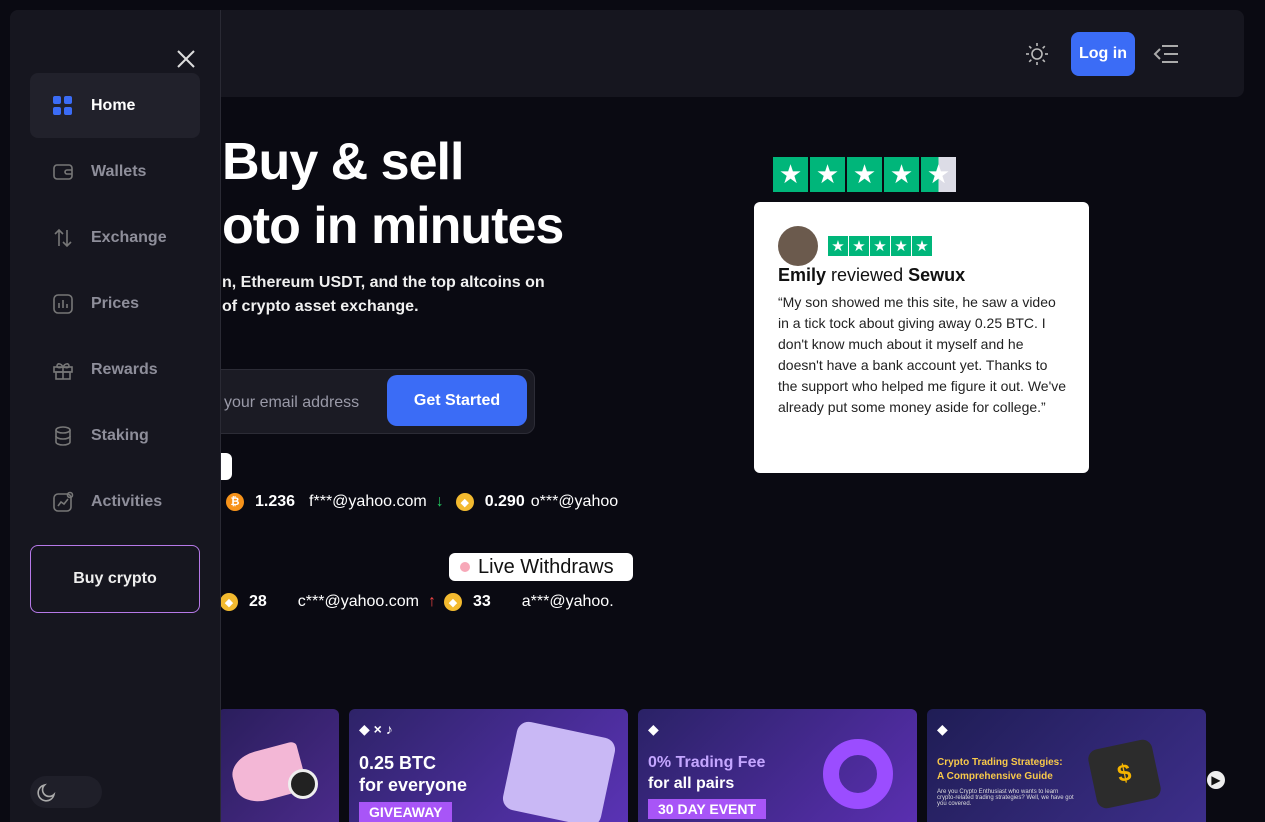  Describe the element at coordinates (63, 304) in the screenshot. I see `chart-bars-icon` at that location.